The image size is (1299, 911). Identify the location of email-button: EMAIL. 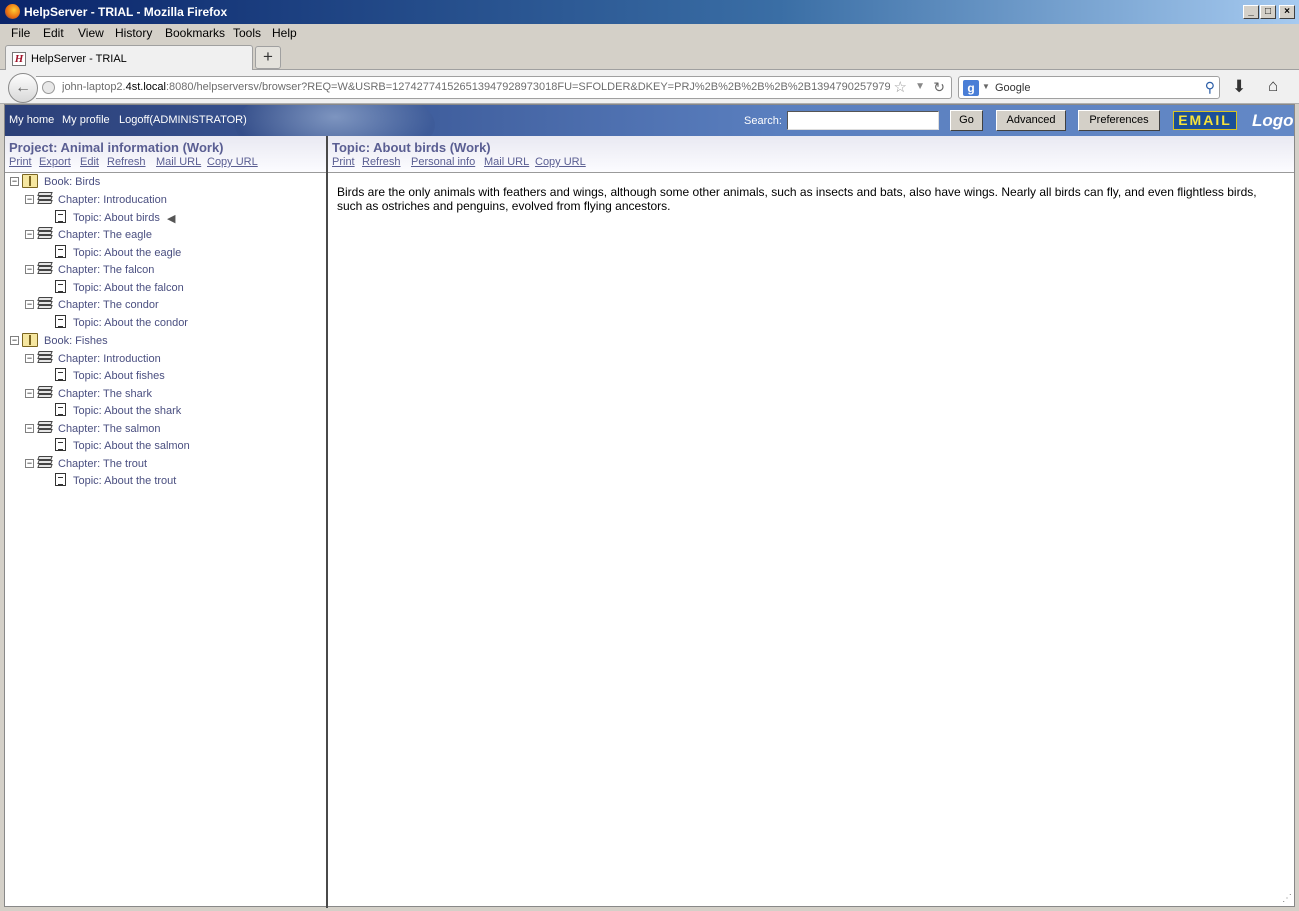
(1205, 120).